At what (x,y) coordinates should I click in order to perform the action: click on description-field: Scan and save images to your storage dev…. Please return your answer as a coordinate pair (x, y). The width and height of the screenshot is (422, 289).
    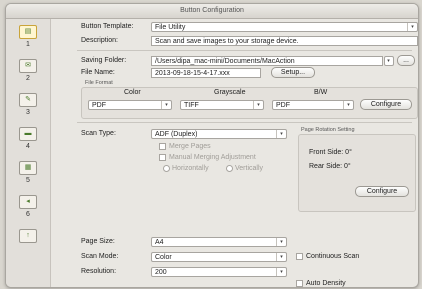
    Looking at the image, I should click on (284, 41).